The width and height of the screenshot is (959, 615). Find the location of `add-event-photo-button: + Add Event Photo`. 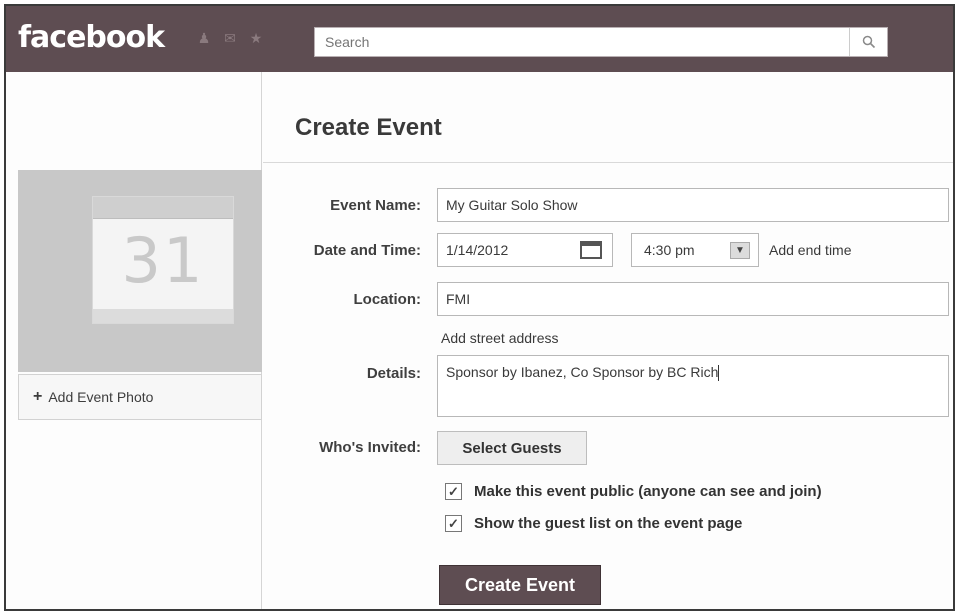

add-event-photo-button: + Add Event Photo is located at coordinates (140, 397).